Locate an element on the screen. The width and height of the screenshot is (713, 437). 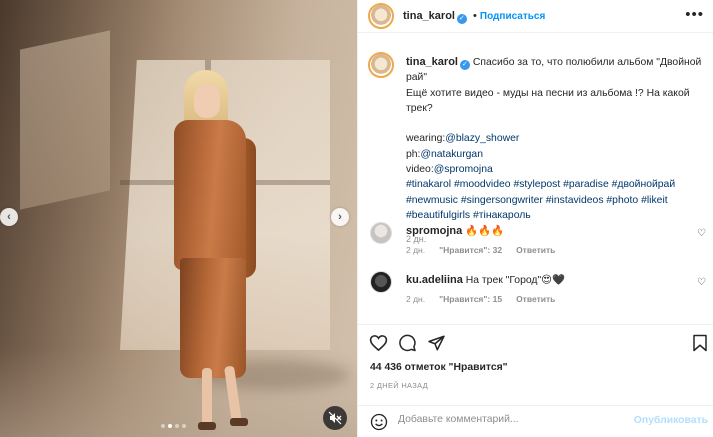
comment-input is located at coordinates (513, 419).